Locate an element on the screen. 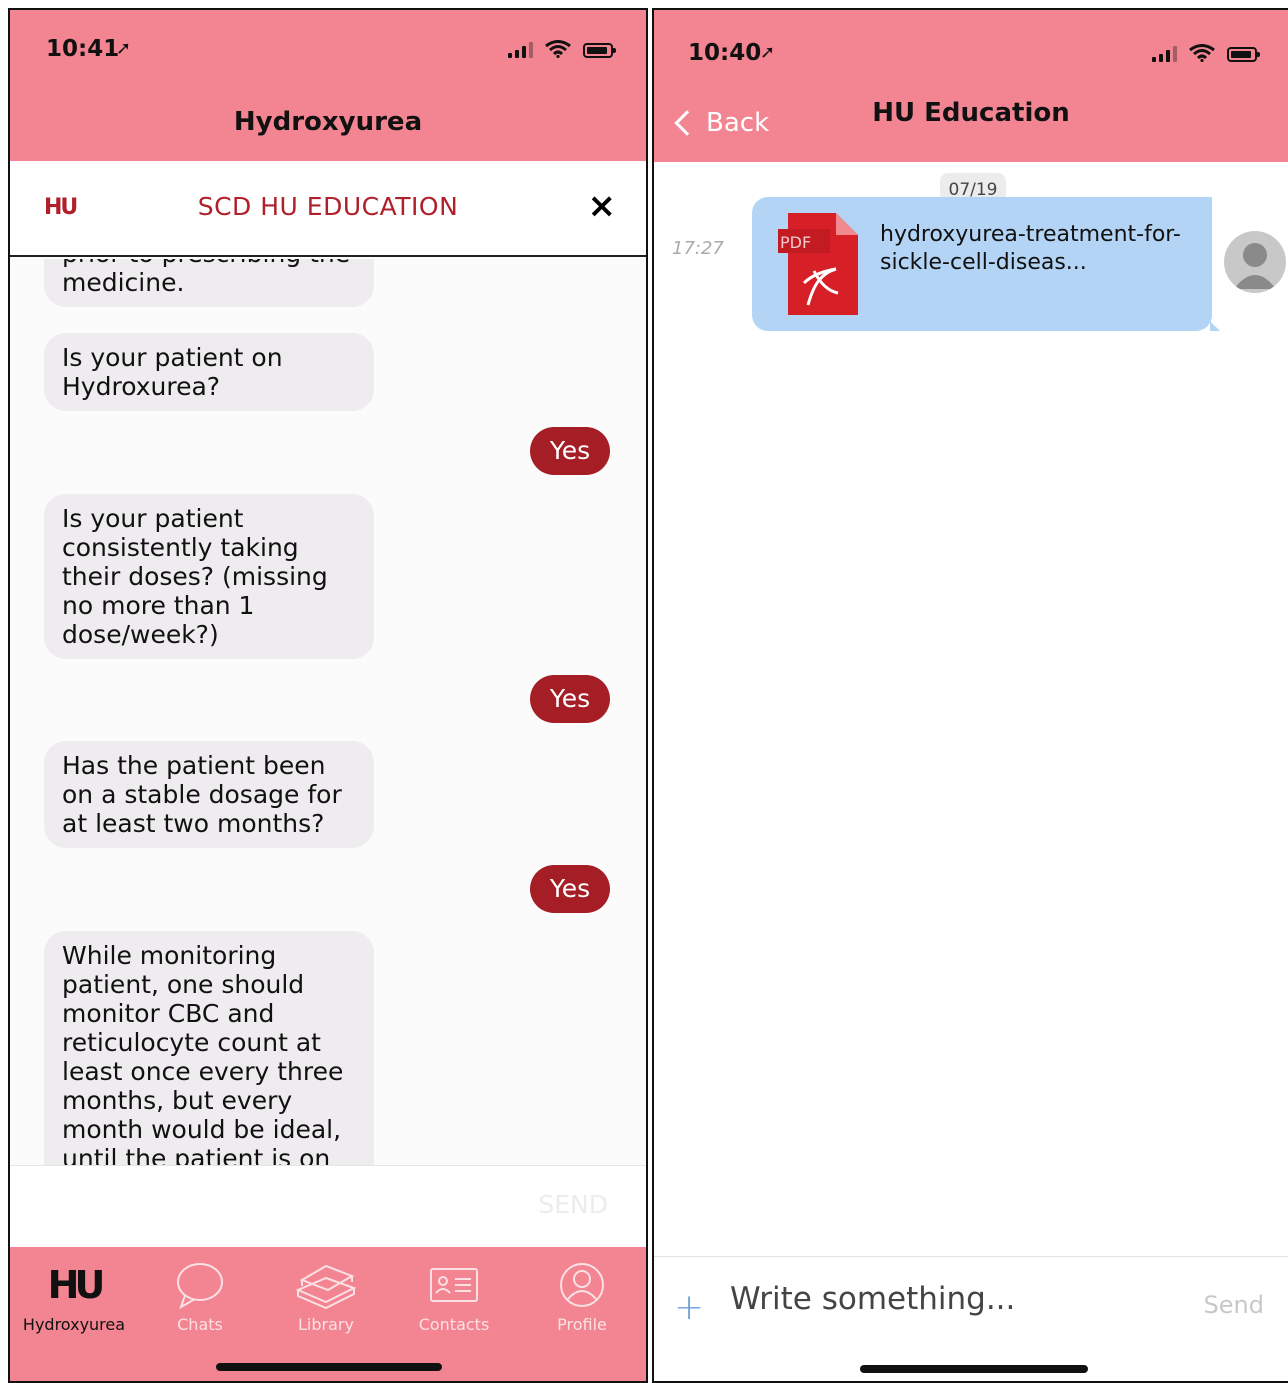 The image size is (1288, 1383). tab-label: Library is located at coordinates (326, 1324).